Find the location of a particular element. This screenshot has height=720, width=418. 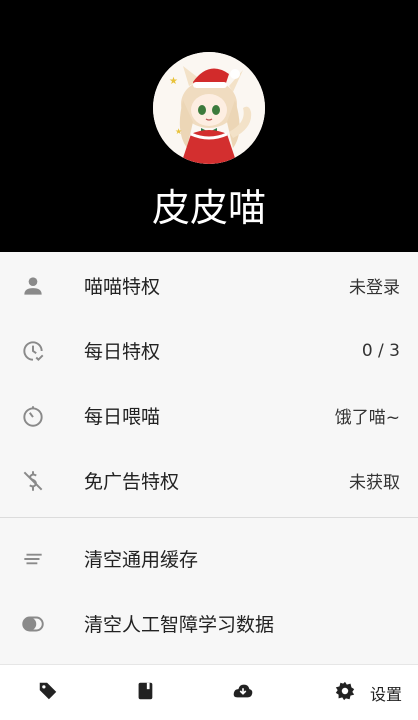

cloud-download-icon is located at coordinates (243, 693).